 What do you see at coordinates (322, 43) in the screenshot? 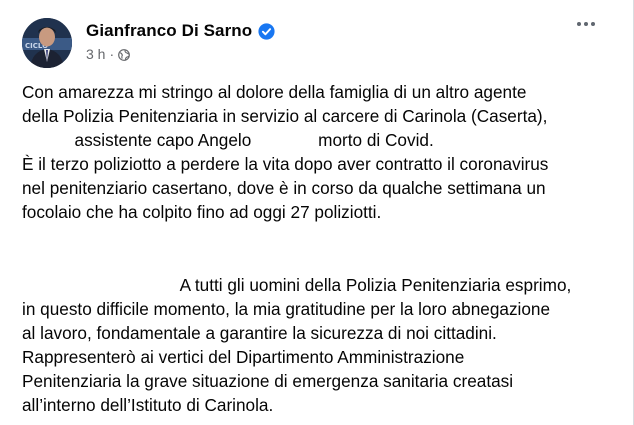
I see `post-header: CICLO Gianfranco Di Sarno 3 h ·` at bounding box center [322, 43].